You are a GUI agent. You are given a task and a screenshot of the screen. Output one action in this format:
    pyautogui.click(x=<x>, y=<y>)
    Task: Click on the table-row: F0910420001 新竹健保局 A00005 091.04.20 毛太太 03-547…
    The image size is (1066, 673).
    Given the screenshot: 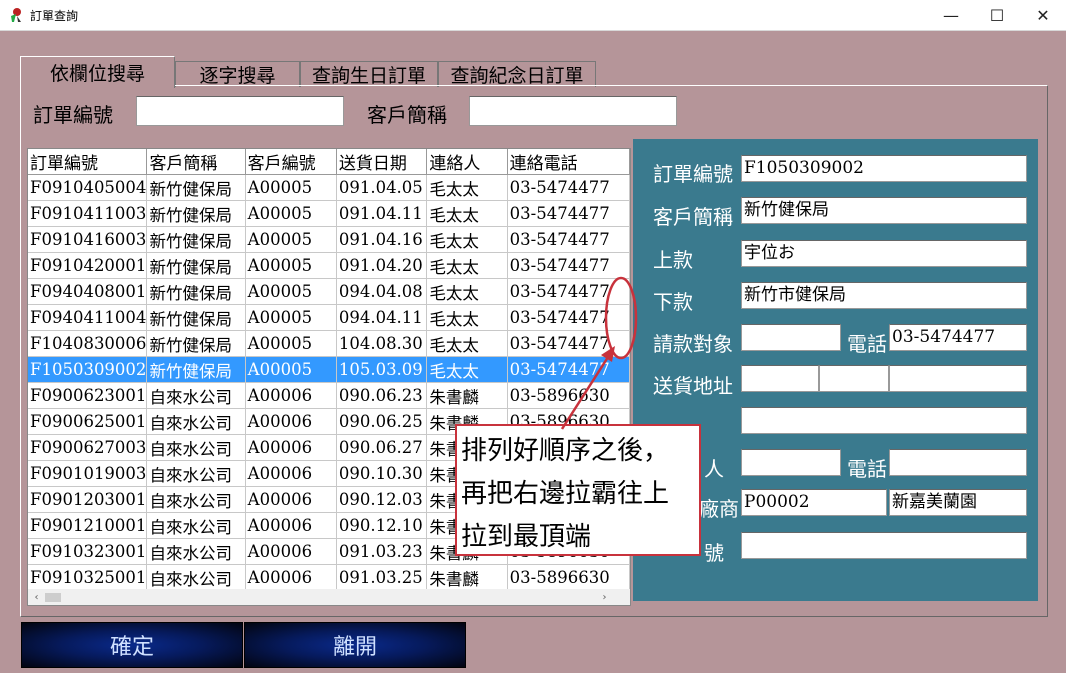 What is the action you would take?
    pyautogui.click(x=329, y=265)
    